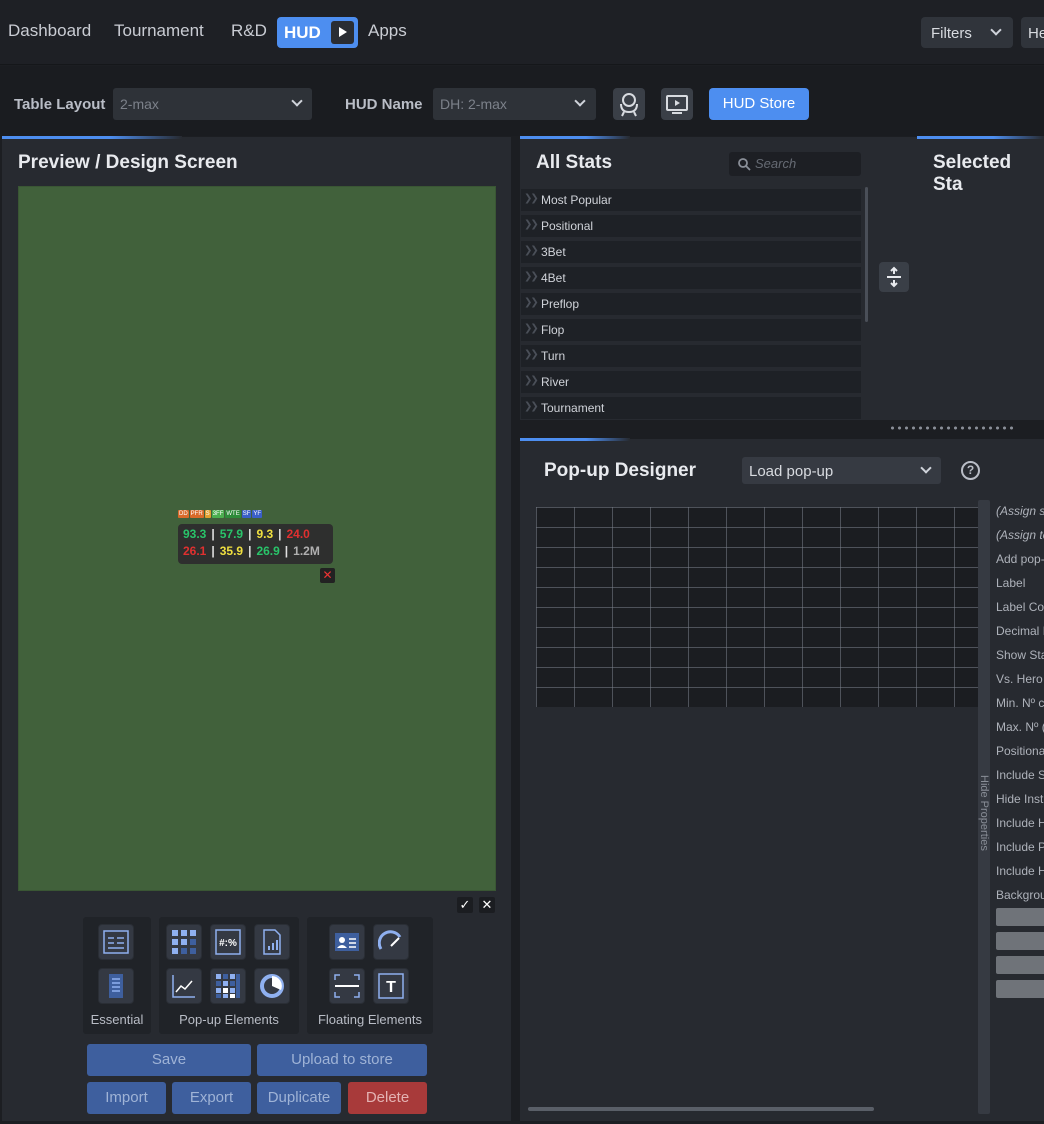 The height and width of the screenshot is (1124, 1044). Describe the element at coordinates (212, 104) in the screenshot. I see `table-layout-select: 2-max` at that location.